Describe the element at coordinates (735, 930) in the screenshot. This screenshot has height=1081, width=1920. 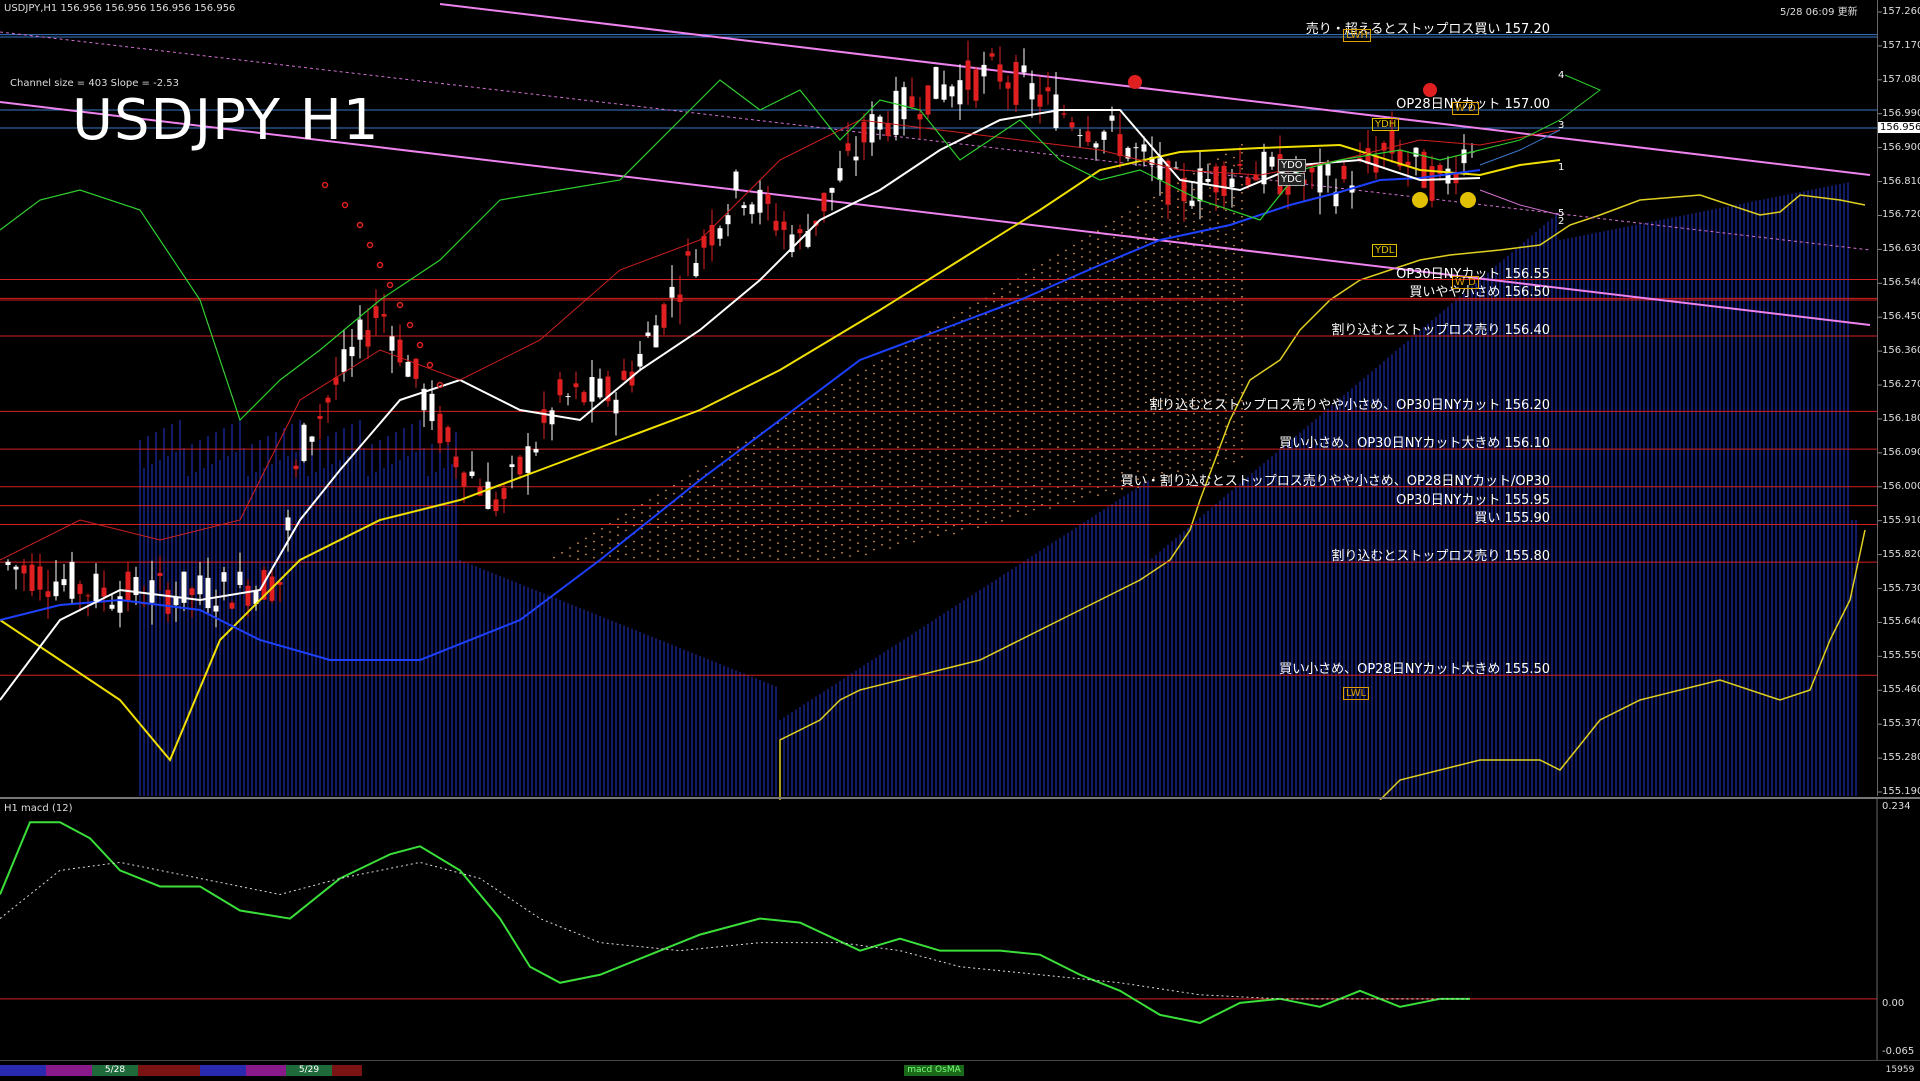
I see `macd-signal-line` at that location.